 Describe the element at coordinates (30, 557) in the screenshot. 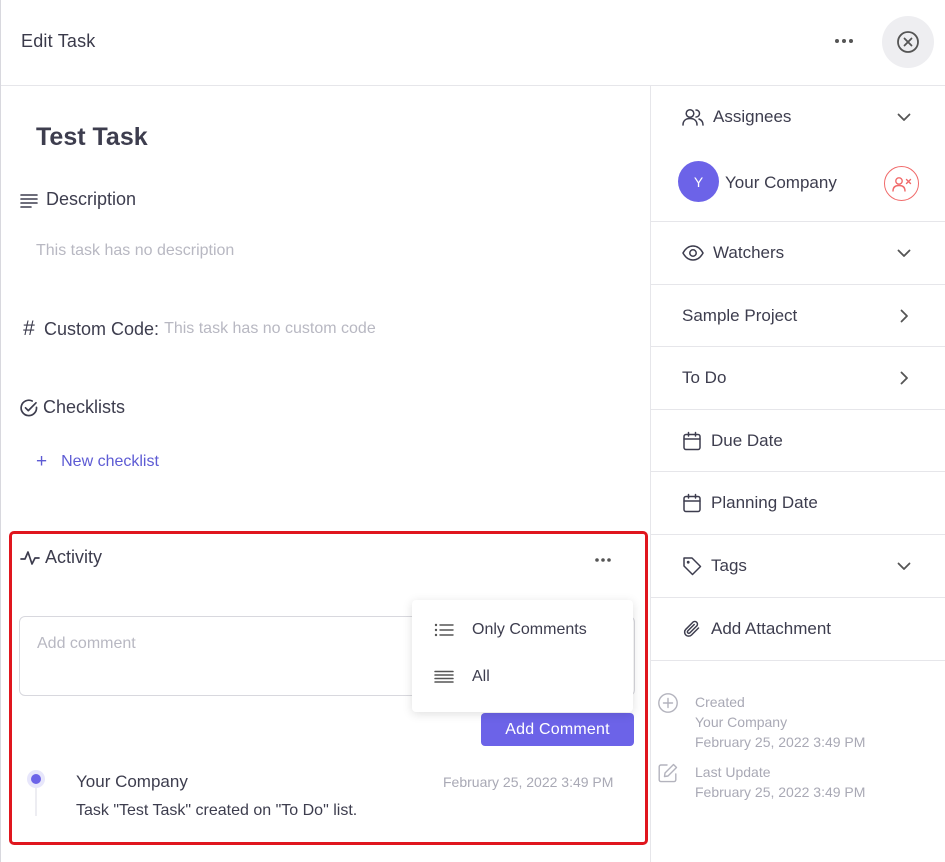

I see `activity-pulse-icon` at that location.